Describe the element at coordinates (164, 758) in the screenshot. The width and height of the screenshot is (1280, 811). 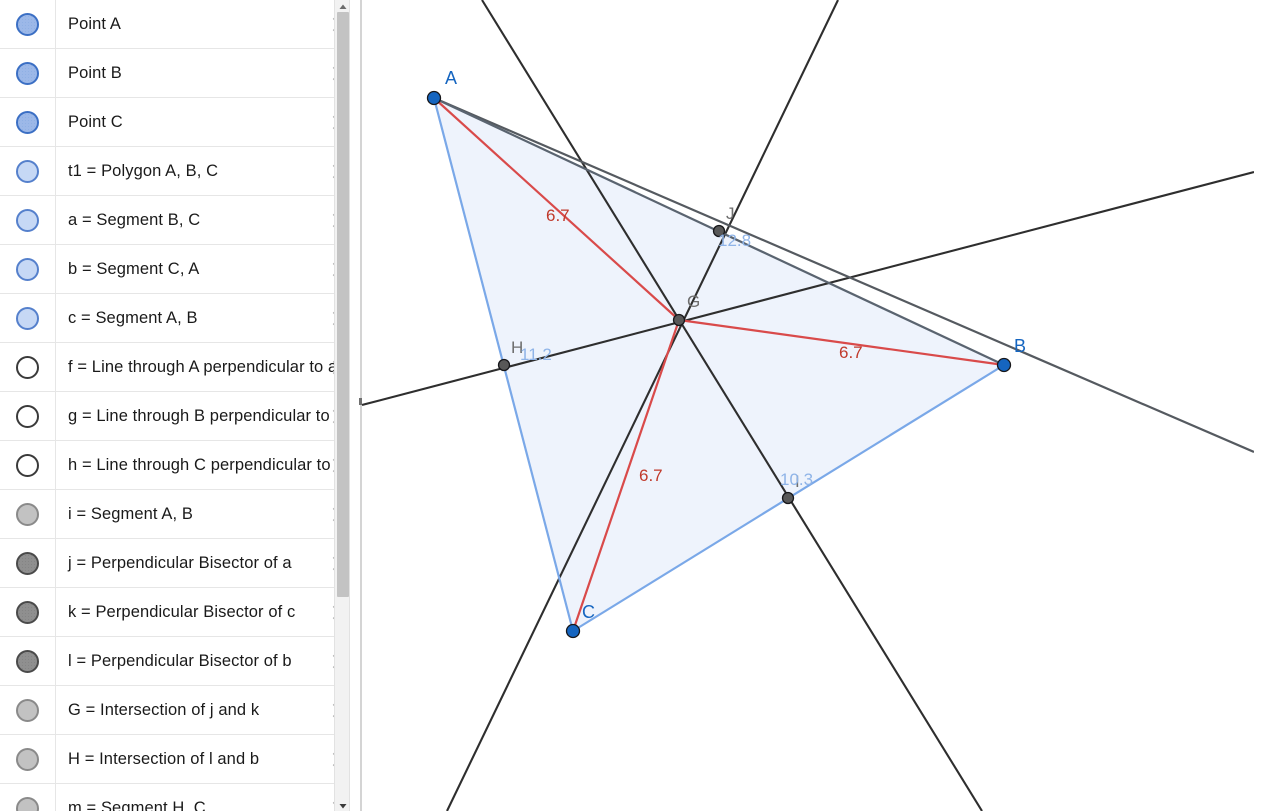
I see `object-definition-label: H = Intersection of l and b` at that location.